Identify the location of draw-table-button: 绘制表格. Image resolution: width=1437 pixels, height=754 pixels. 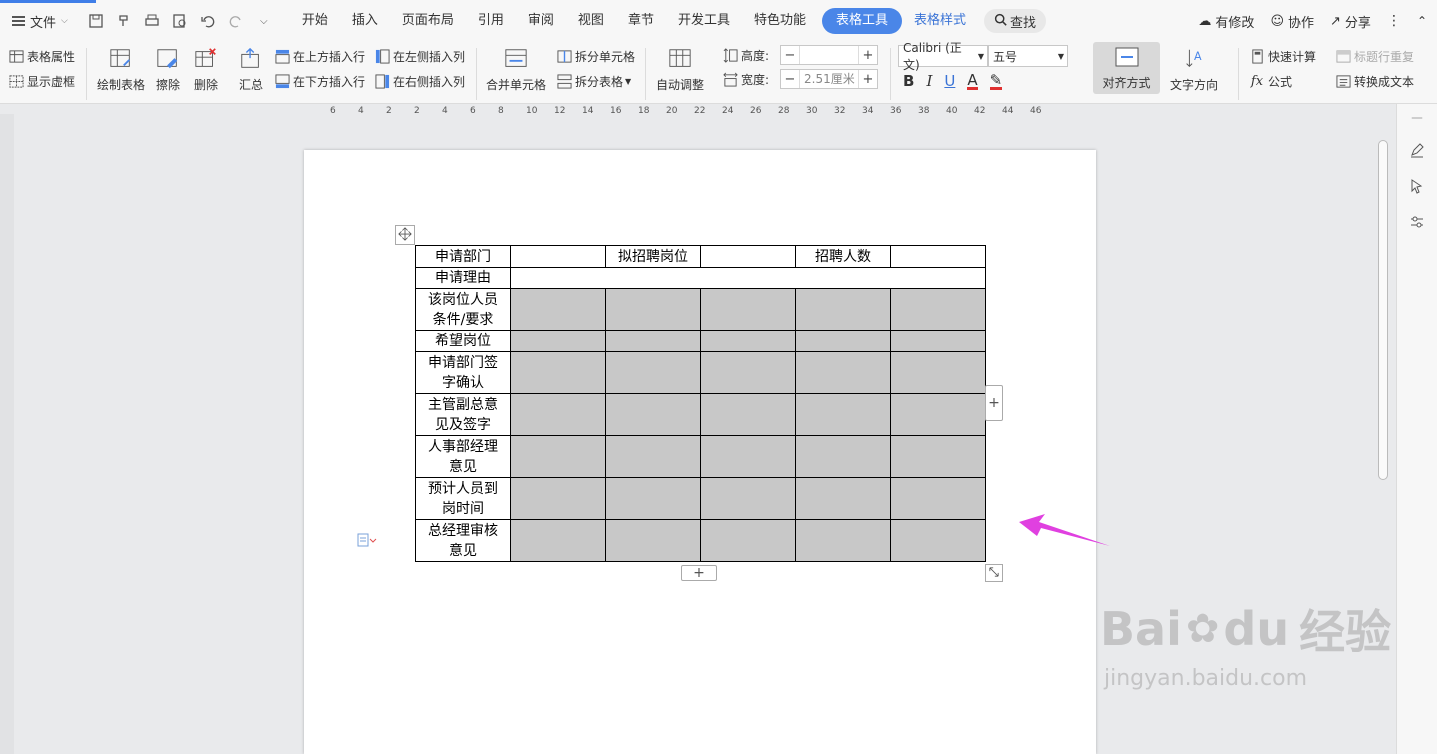
(121, 69).